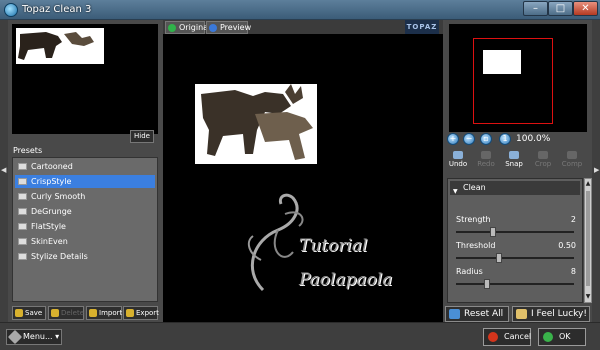  Describe the element at coordinates (147, 313) in the screenshot. I see `export-label: Export` at that location.